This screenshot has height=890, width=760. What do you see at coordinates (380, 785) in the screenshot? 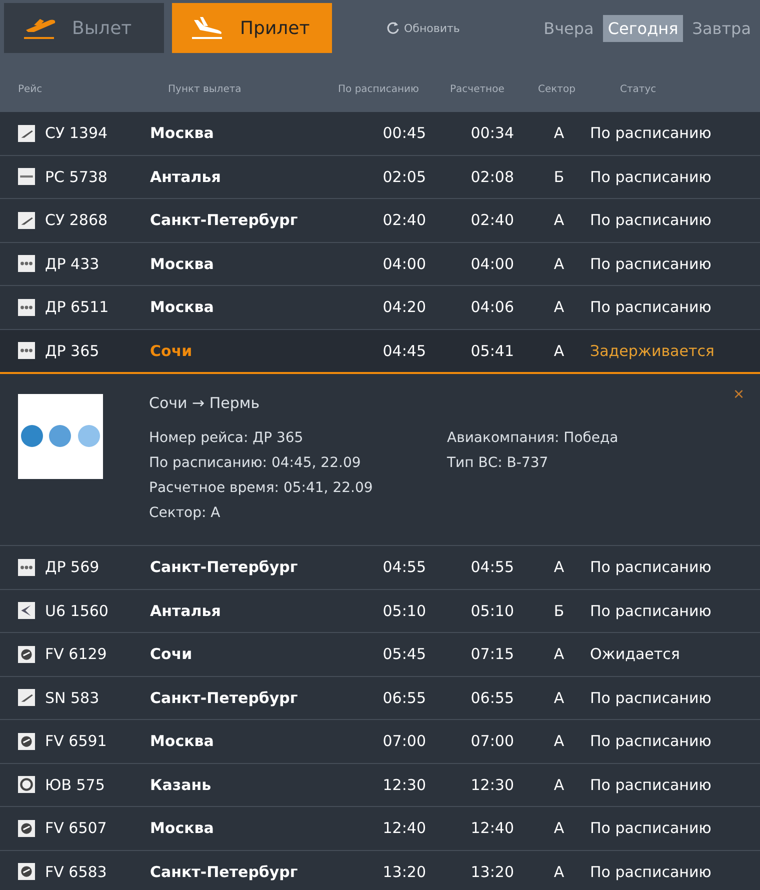
I see `flight-row: ЮВ 575 Казань 12:30 12:30 A По расписанию` at bounding box center [380, 785].